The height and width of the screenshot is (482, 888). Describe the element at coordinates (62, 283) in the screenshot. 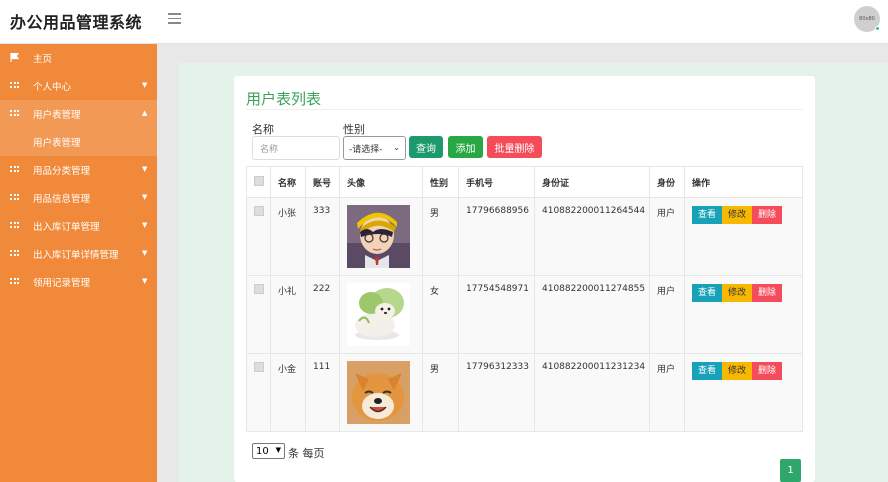

I see `sidebar-item-label: 领用记录管理` at that location.